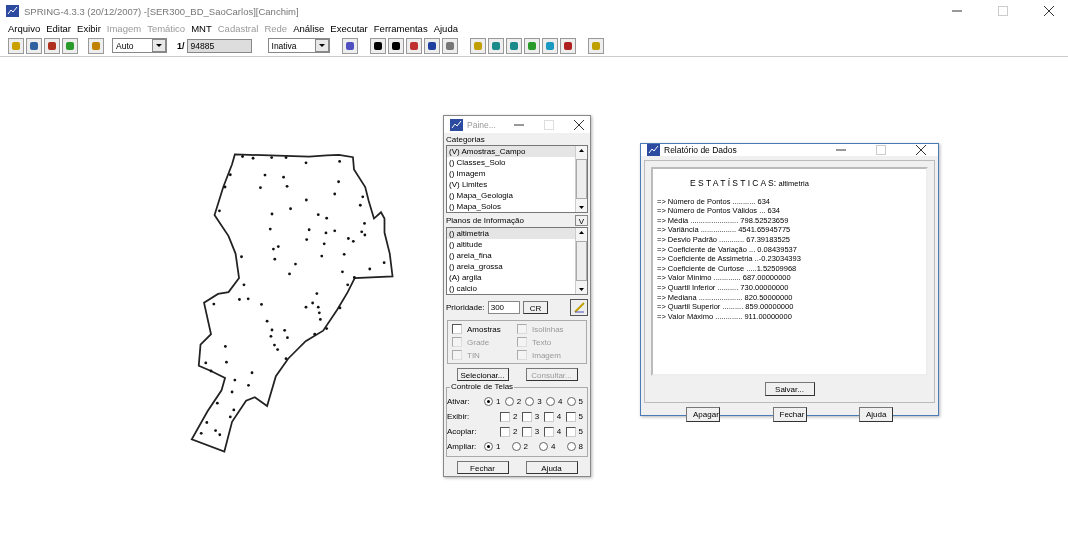 This screenshot has height=557, width=1068. I want to click on checkbox-label: Texto, so click(542, 342).